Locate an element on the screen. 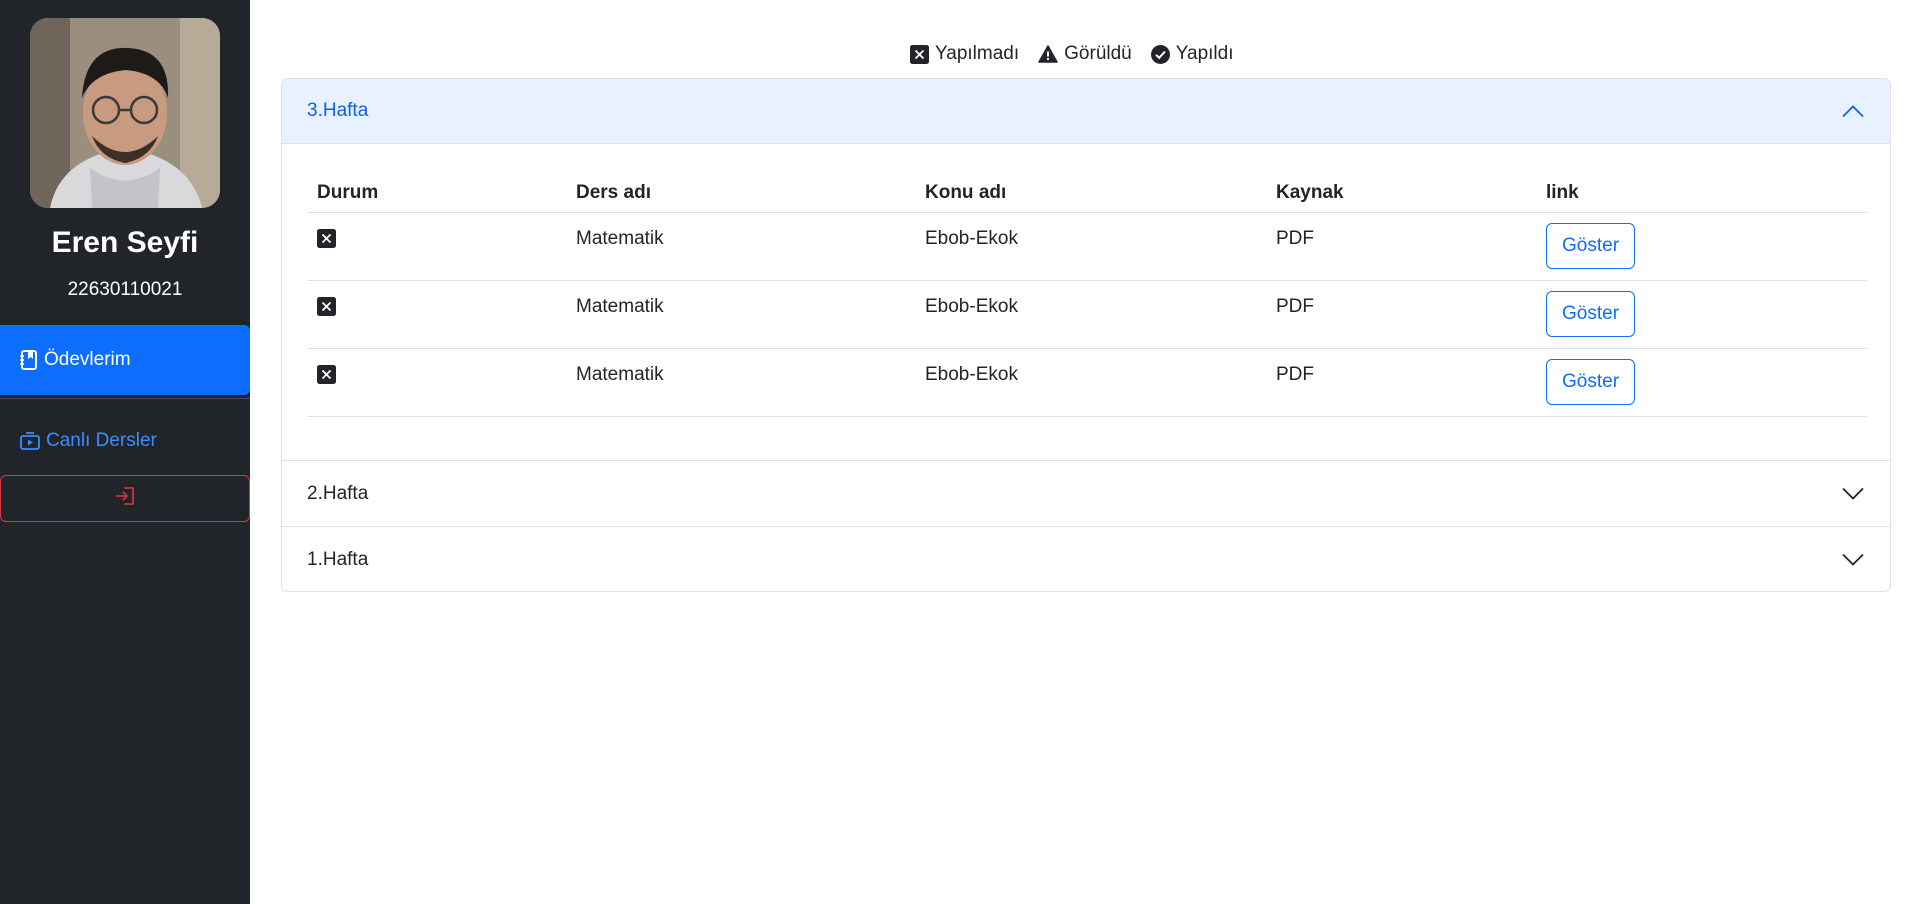 This screenshot has width=1920, height=904. column-header-link: link is located at coordinates (1701, 193).